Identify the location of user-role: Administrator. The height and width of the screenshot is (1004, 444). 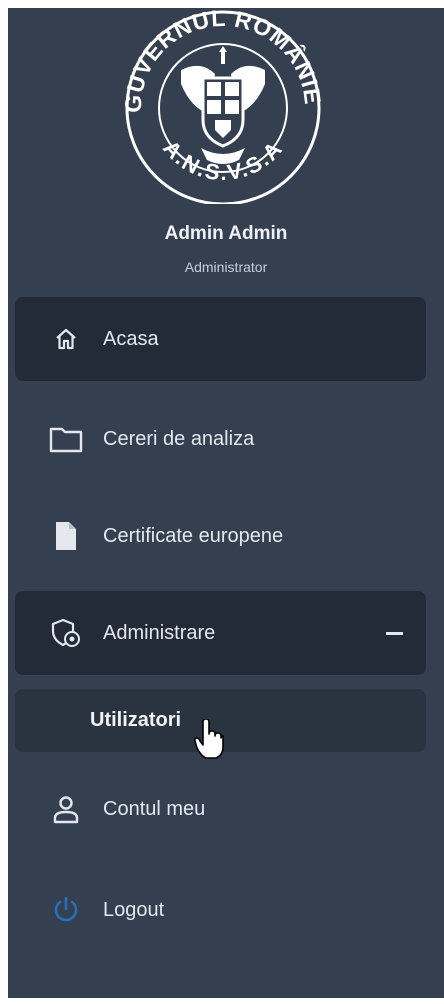
(226, 267).